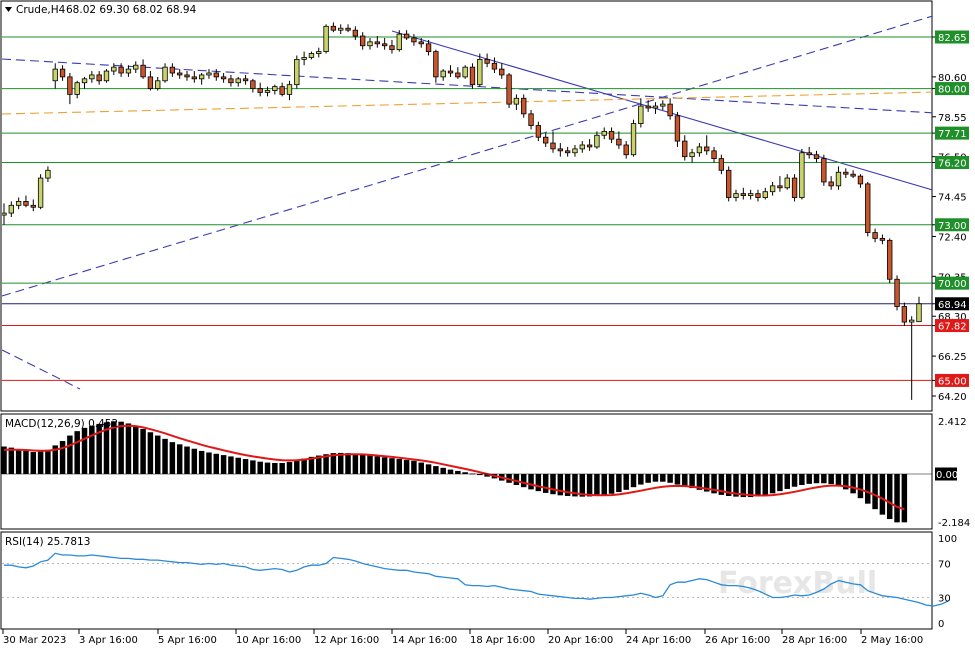  I want to click on price-tag-label: 77.71, so click(952, 134).